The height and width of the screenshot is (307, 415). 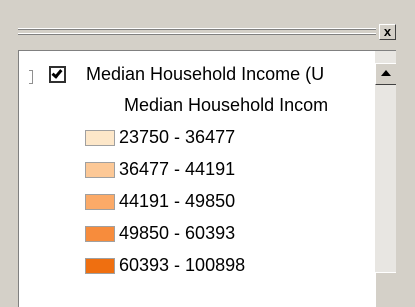 I want to click on legend-label: 44191 - 49850, so click(x=177, y=201).